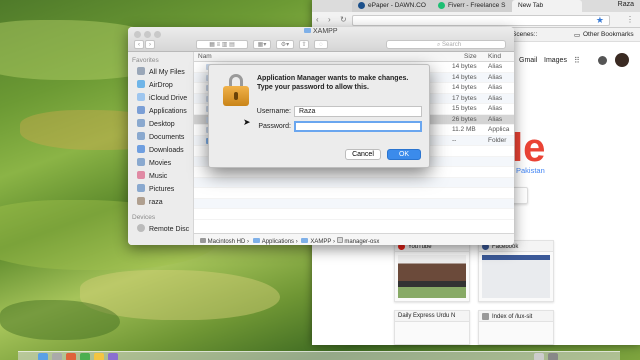  What do you see at coordinates (160, 85) in the screenshot?
I see `sidebar-item-airdrop: AirDrop` at bounding box center [160, 85].